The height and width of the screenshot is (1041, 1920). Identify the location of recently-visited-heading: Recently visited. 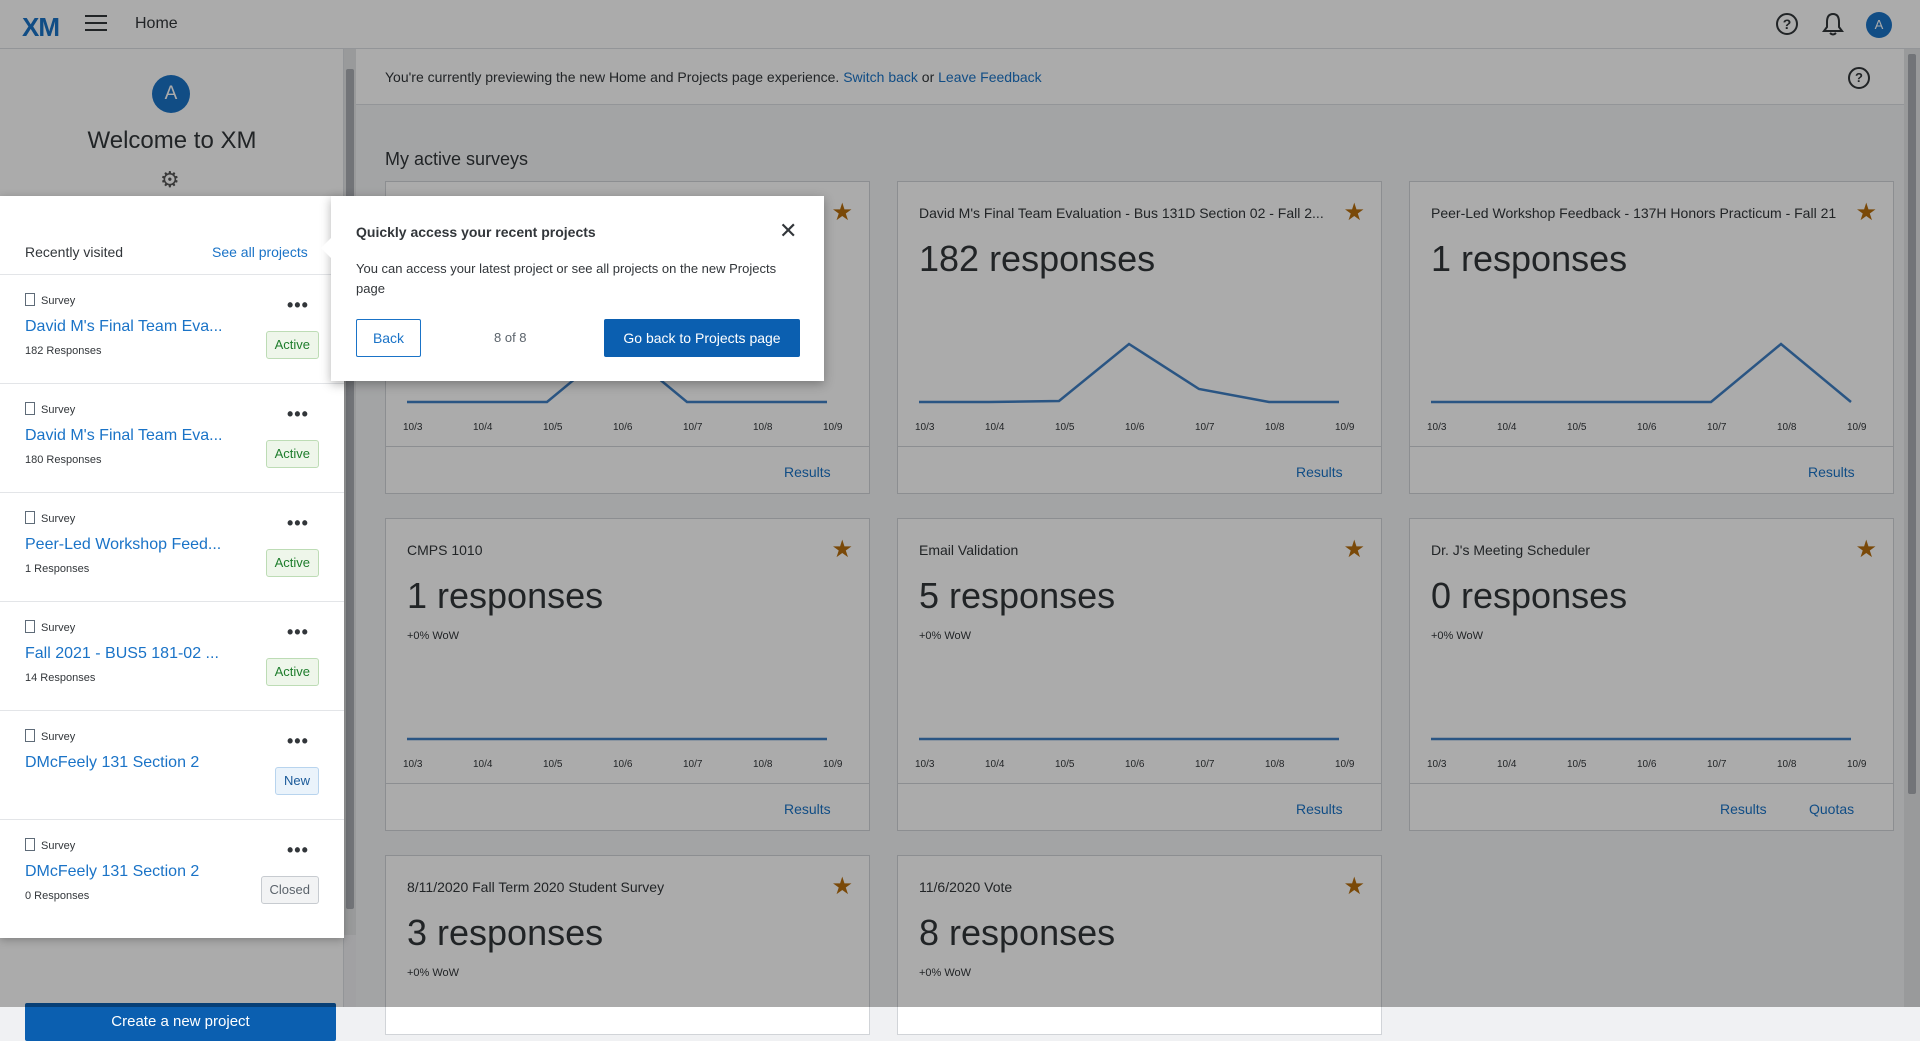
(74, 252).